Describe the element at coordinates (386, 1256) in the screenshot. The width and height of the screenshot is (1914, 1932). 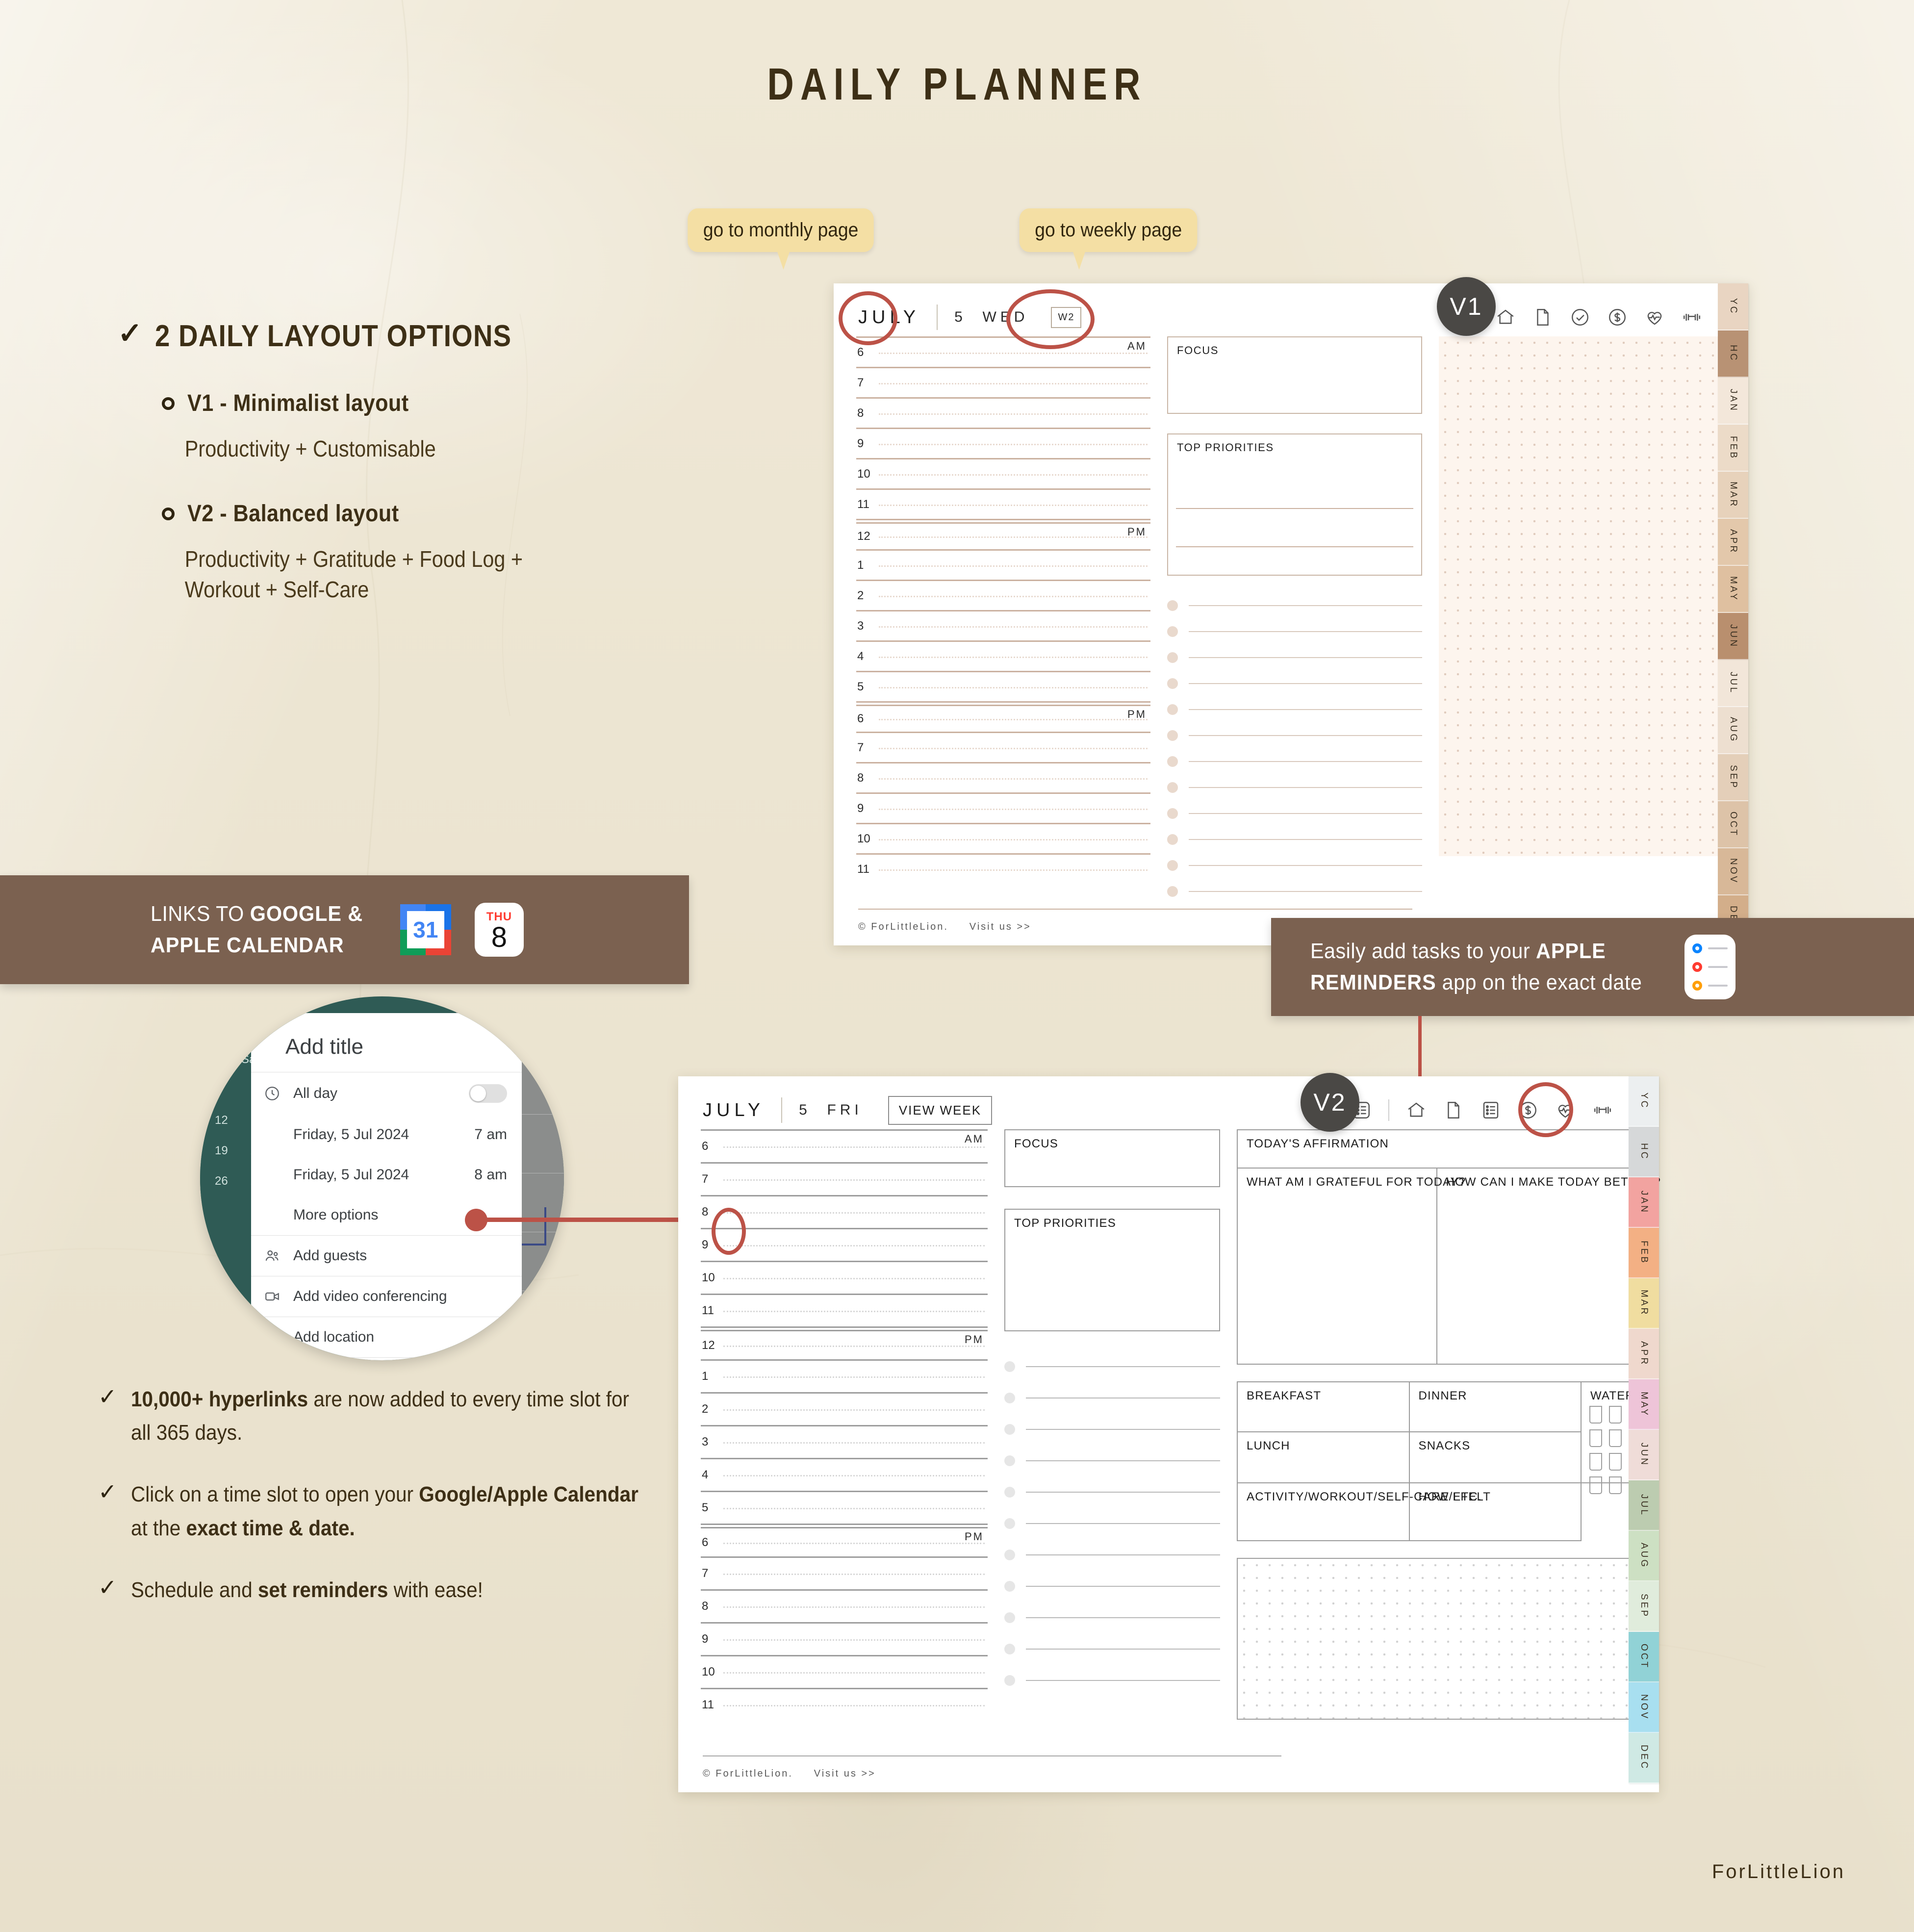
I see `add-guests-row: Add guests` at that location.